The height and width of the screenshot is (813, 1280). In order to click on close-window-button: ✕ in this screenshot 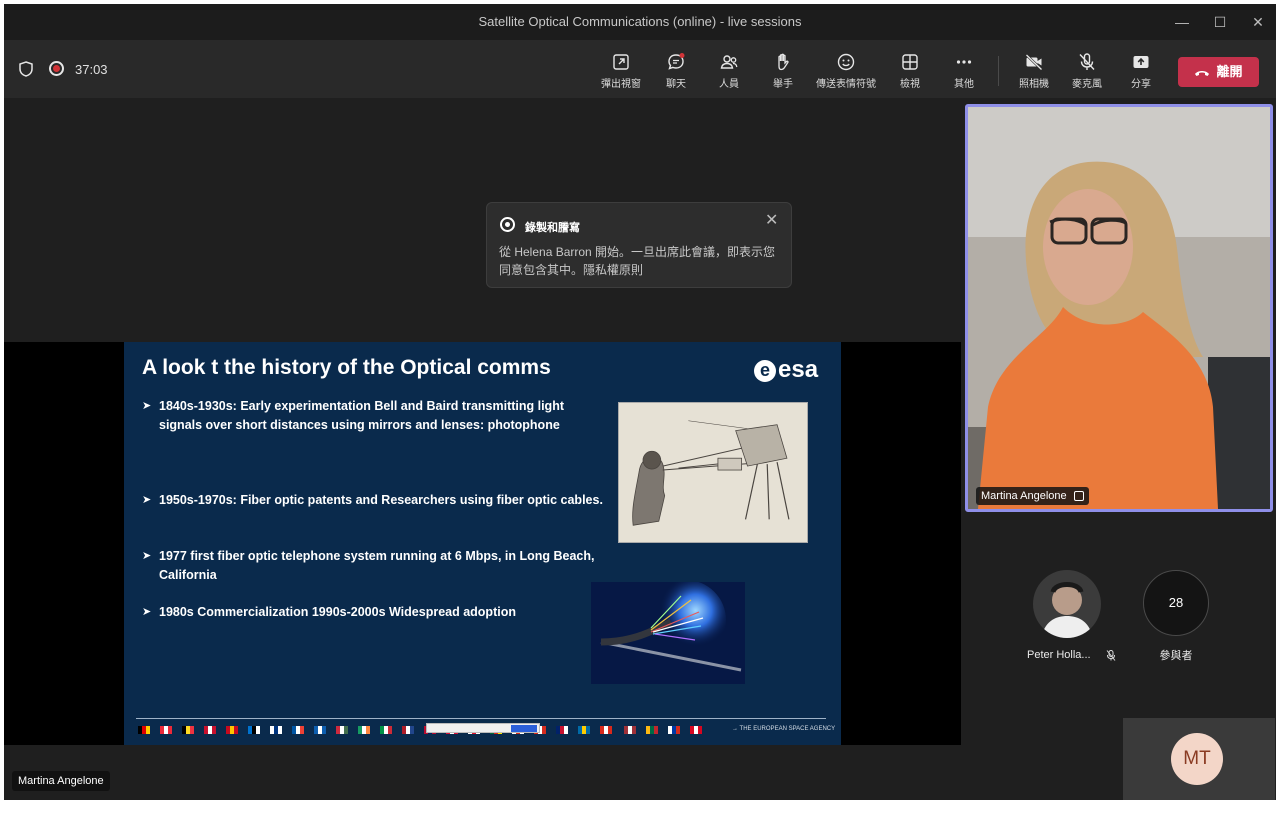, I will do `click(1258, 22)`.